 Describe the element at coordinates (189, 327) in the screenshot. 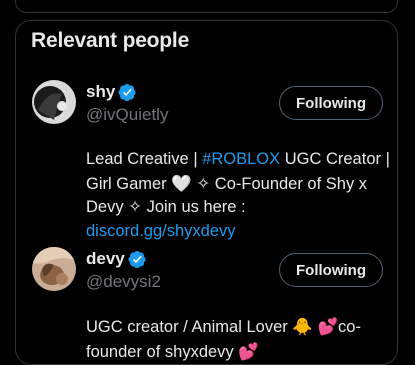

I see `bio-text: UGC creator / Animal Lover` at that location.